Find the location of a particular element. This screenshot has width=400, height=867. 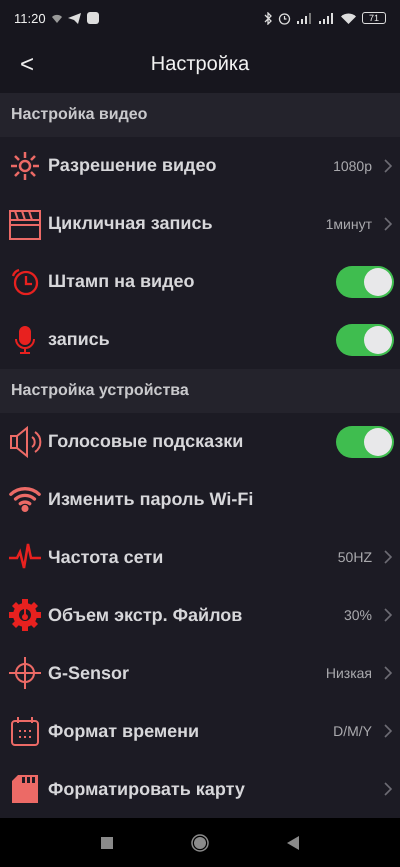

setting-label: Форматировать карту is located at coordinates (147, 789).